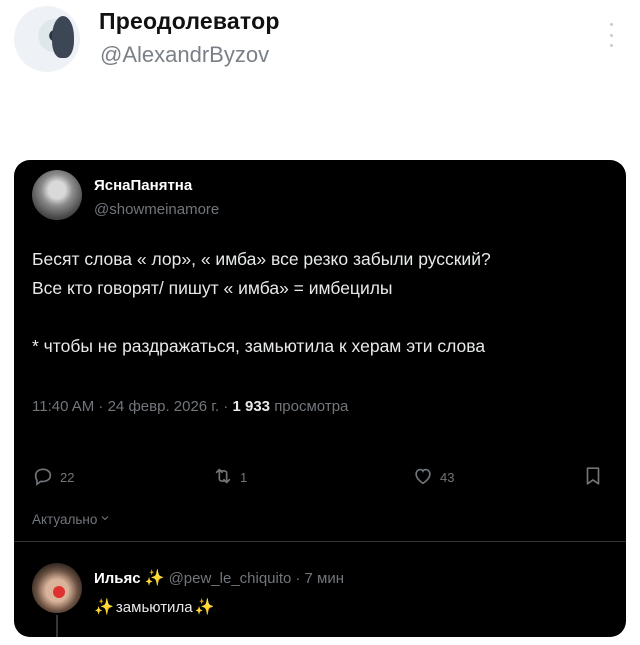 The height and width of the screenshot is (645, 640). I want to click on divider, so click(320, 541).